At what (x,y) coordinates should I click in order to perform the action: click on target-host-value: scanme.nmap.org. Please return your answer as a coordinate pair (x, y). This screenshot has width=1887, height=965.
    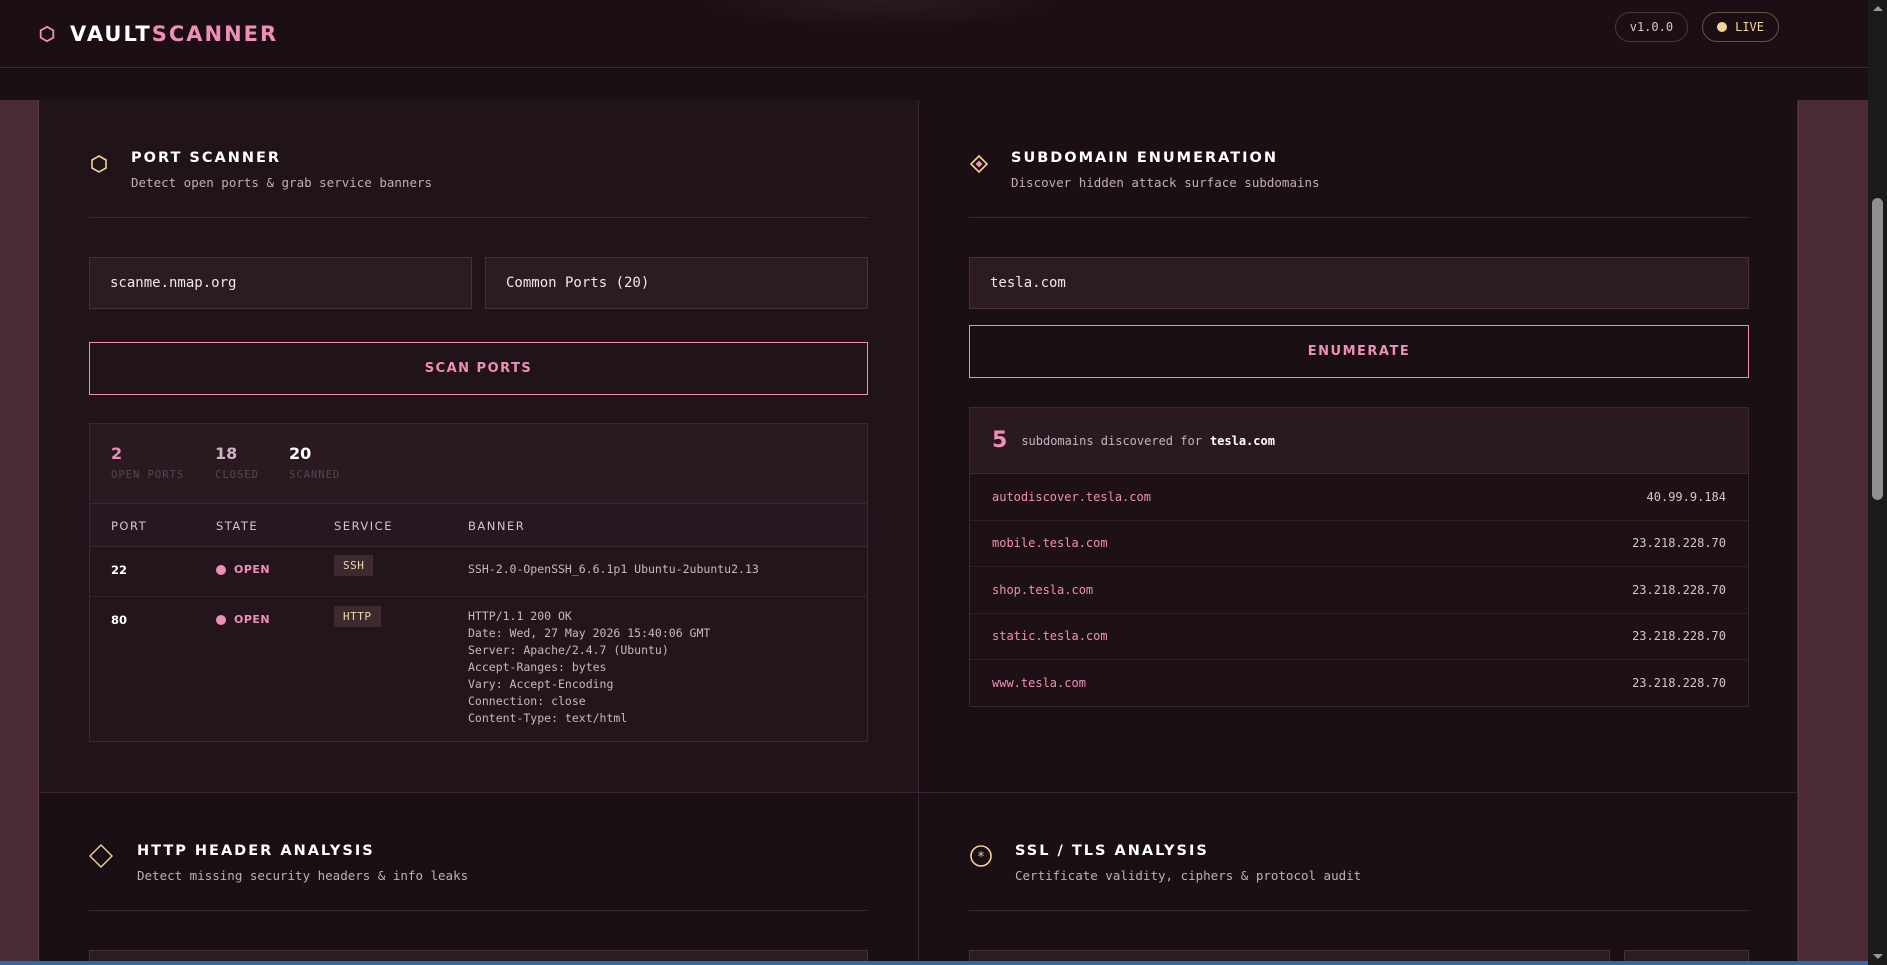
    Looking at the image, I should click on (173, 283).